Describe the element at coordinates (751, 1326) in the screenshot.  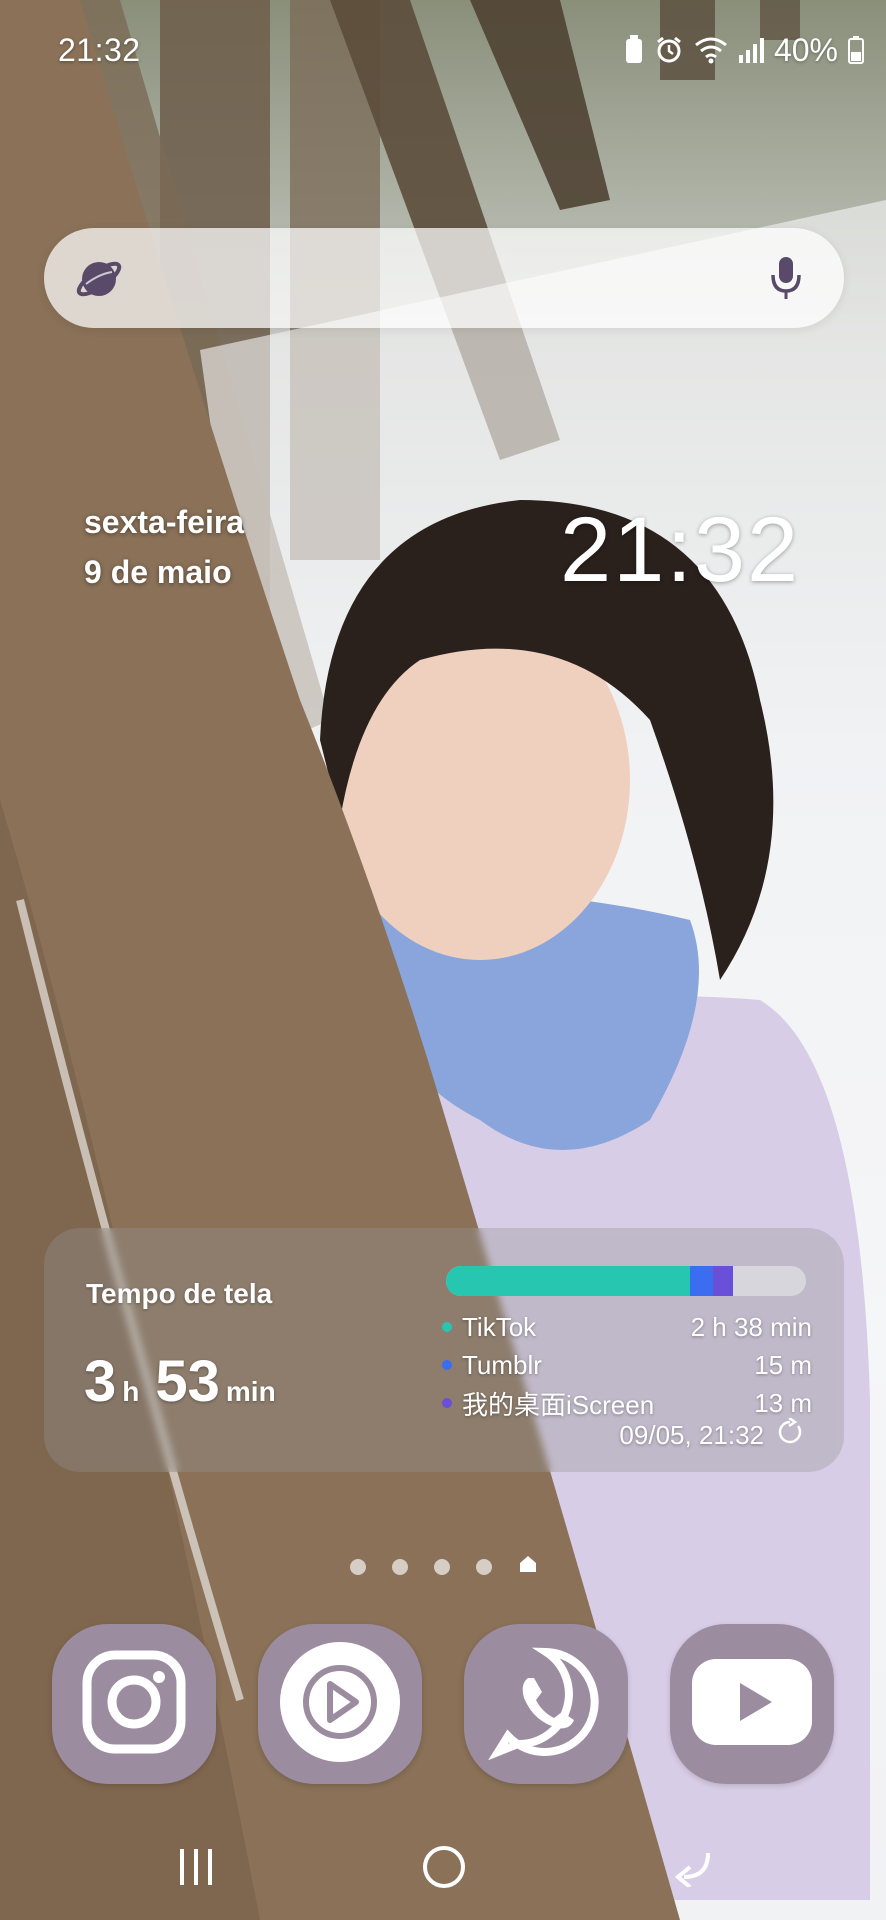
I see `app-usage-time: 2 h 38 min` at that location.